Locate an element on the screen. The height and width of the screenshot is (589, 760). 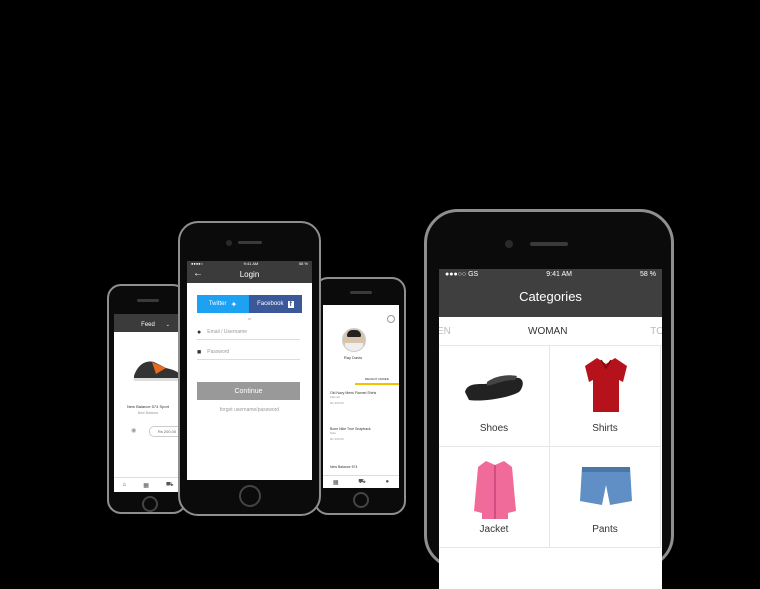
facebook-icon: f is located at coordinates (290, 304).